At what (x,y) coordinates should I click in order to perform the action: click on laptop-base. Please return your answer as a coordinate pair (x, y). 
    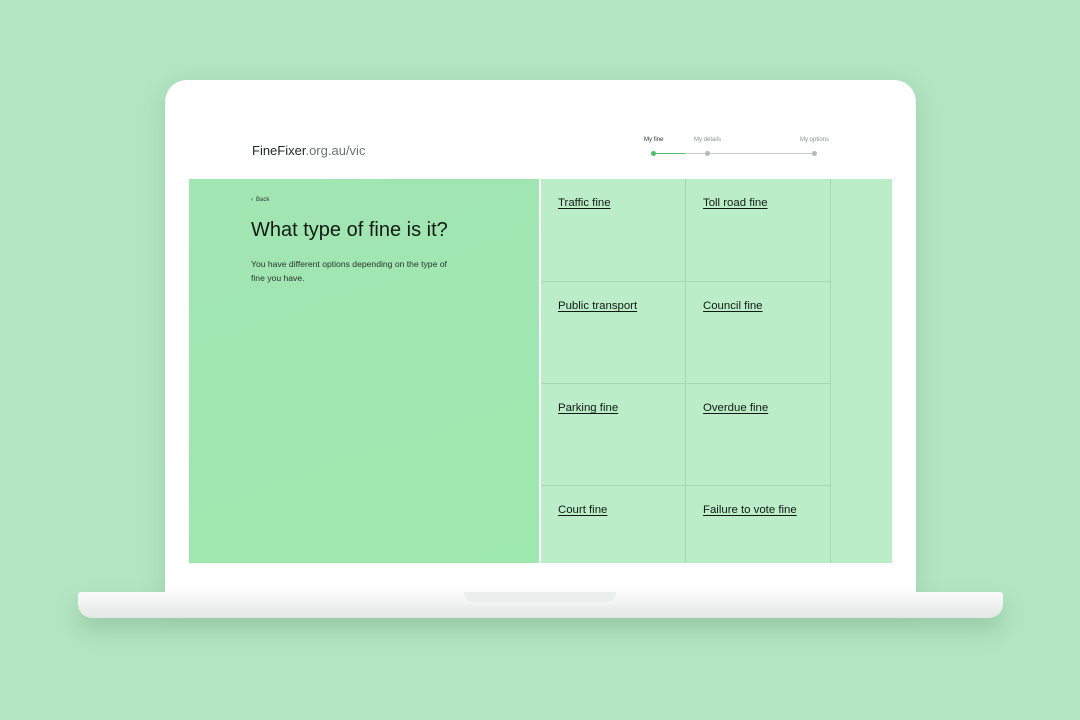
    Looking at the image, I should click on (540, 605).